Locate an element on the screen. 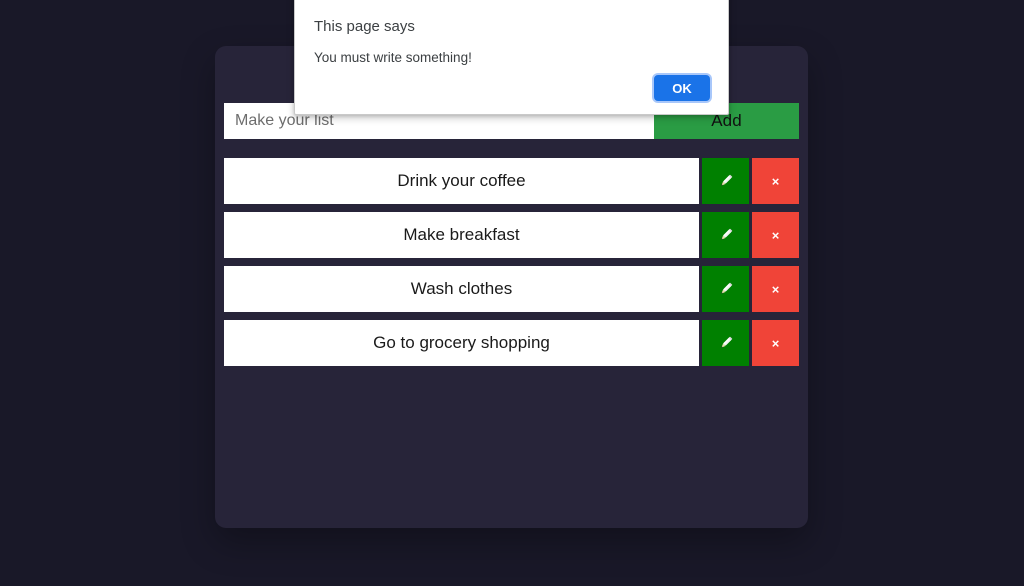  task-row: Drink your coffee × is located at coordinates (511, 181).